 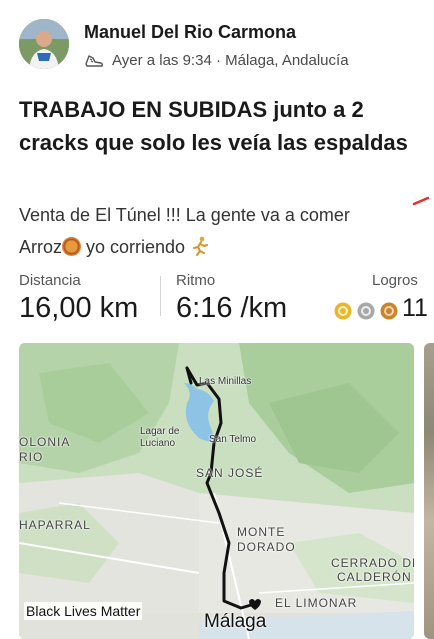 I want to click on next-media-preview, so click(x=429, y=491).